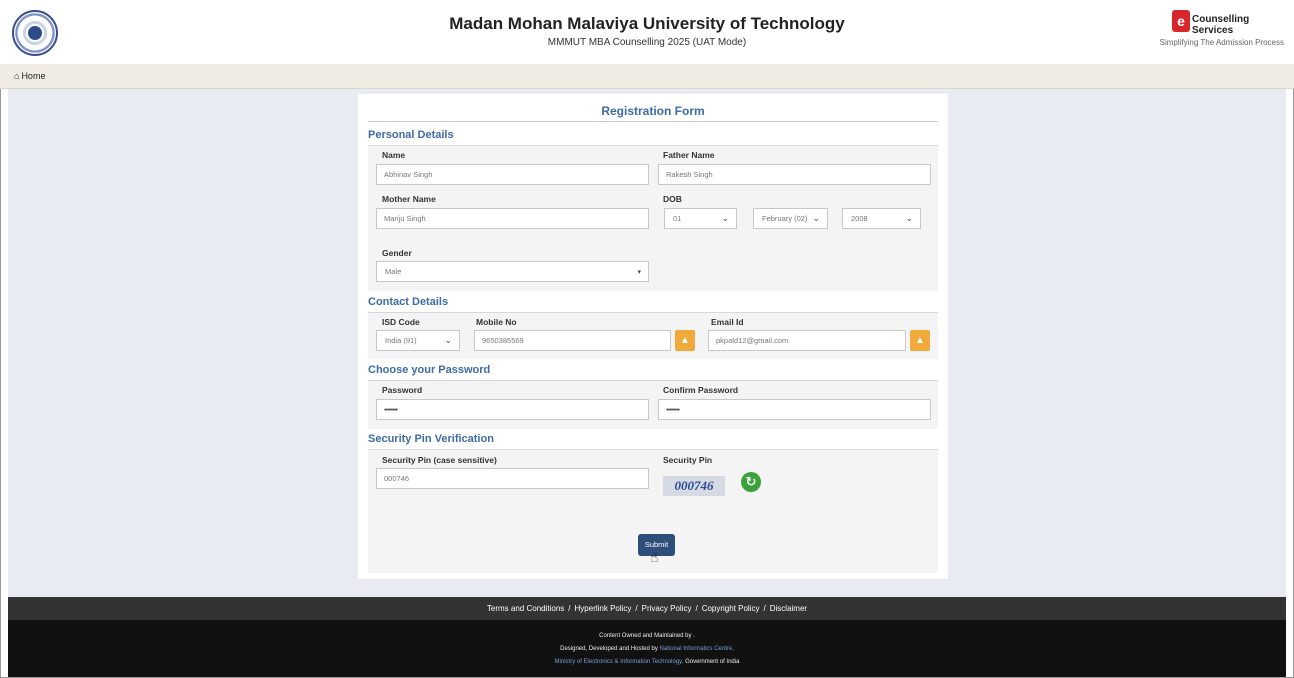  What do you see at coordinates (881, 218) in the screenshot?
I see `dob-year-select: 2008 ⌄` at bounding box center [881, 218].